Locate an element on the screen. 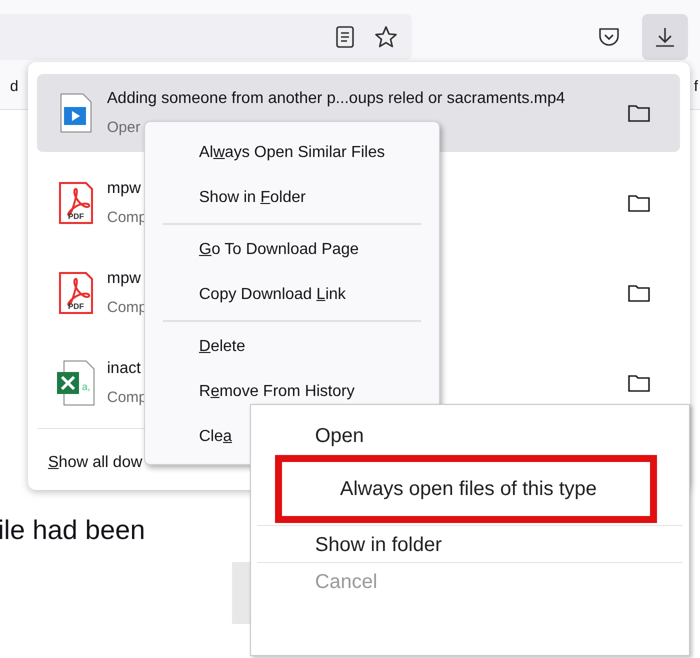 The width and height of the screenshot is (700, 658). file-name: Adding someone from another p...oups reled or sacraments.mp4 is located at coordinates (336, 98).